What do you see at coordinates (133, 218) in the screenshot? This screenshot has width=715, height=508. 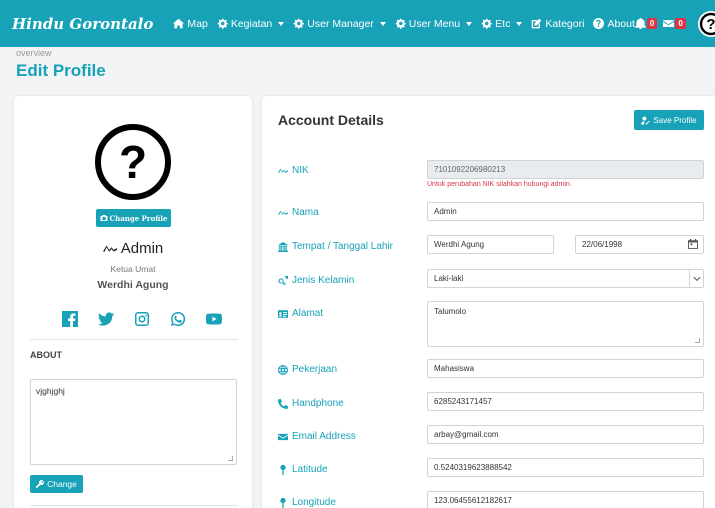 I see `change-profile-button: Change Profile` at bounding box center [133, 218].